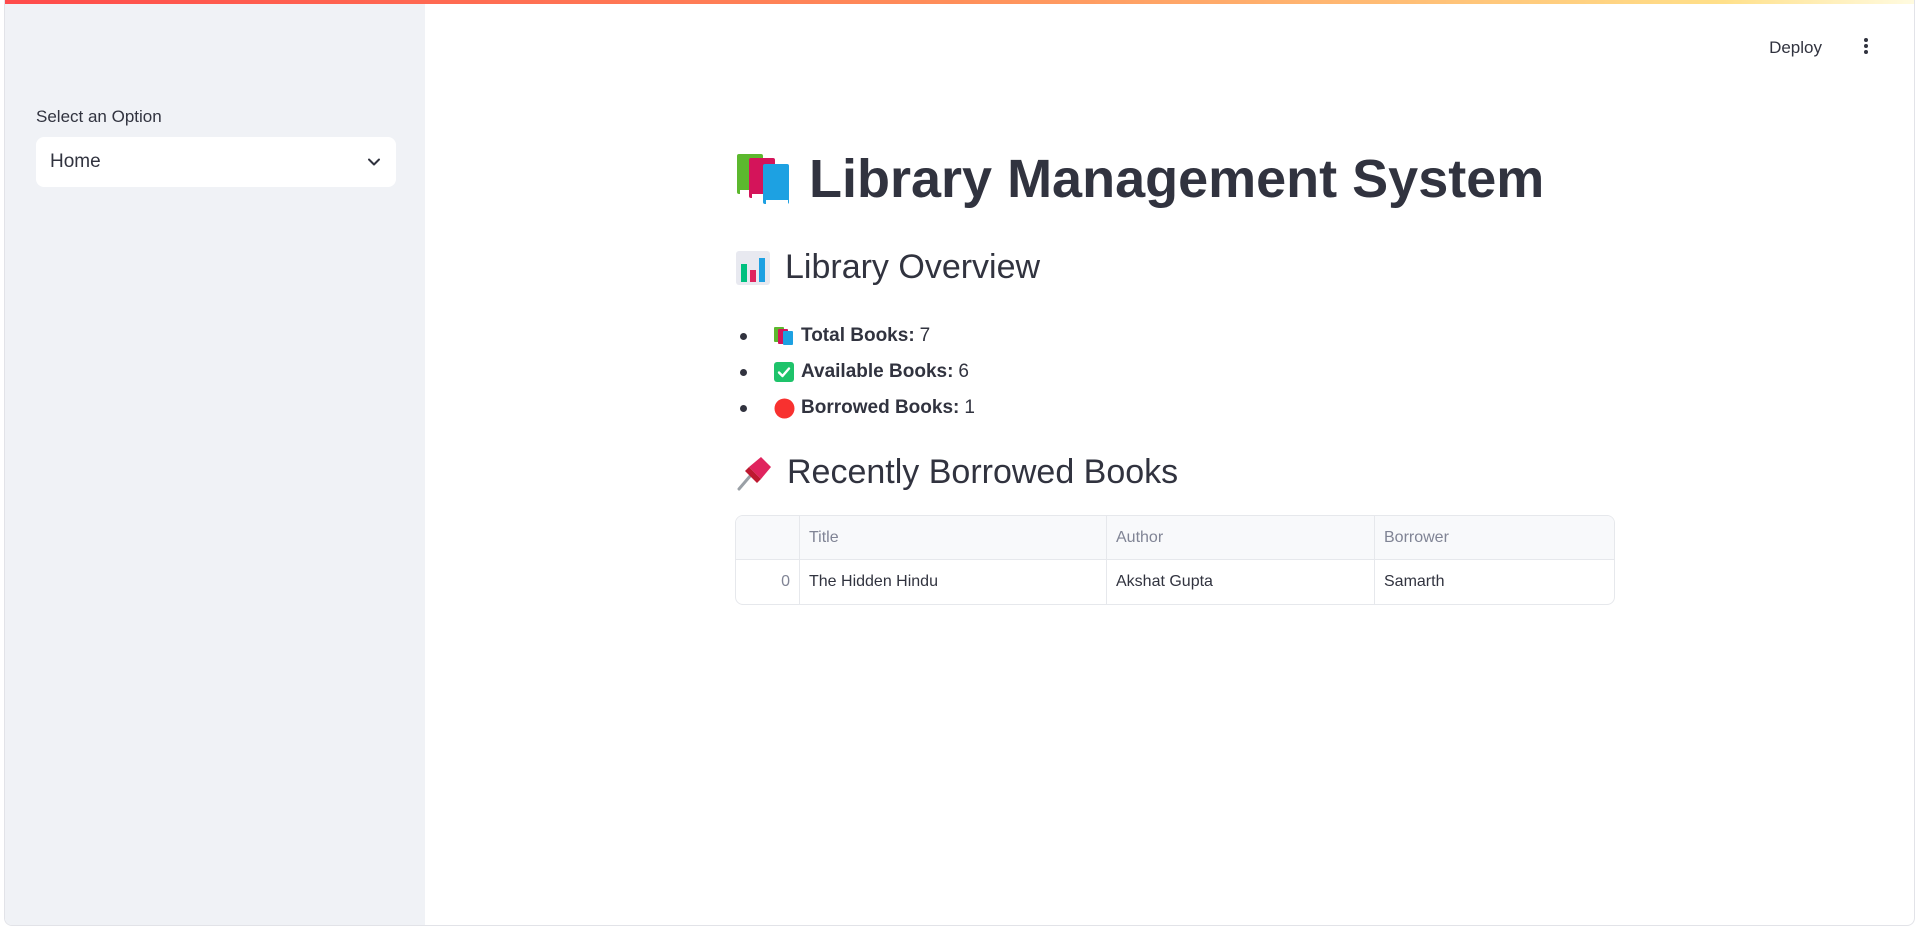  I want to click on list-item: Total Books: 7, so click(855, 336).